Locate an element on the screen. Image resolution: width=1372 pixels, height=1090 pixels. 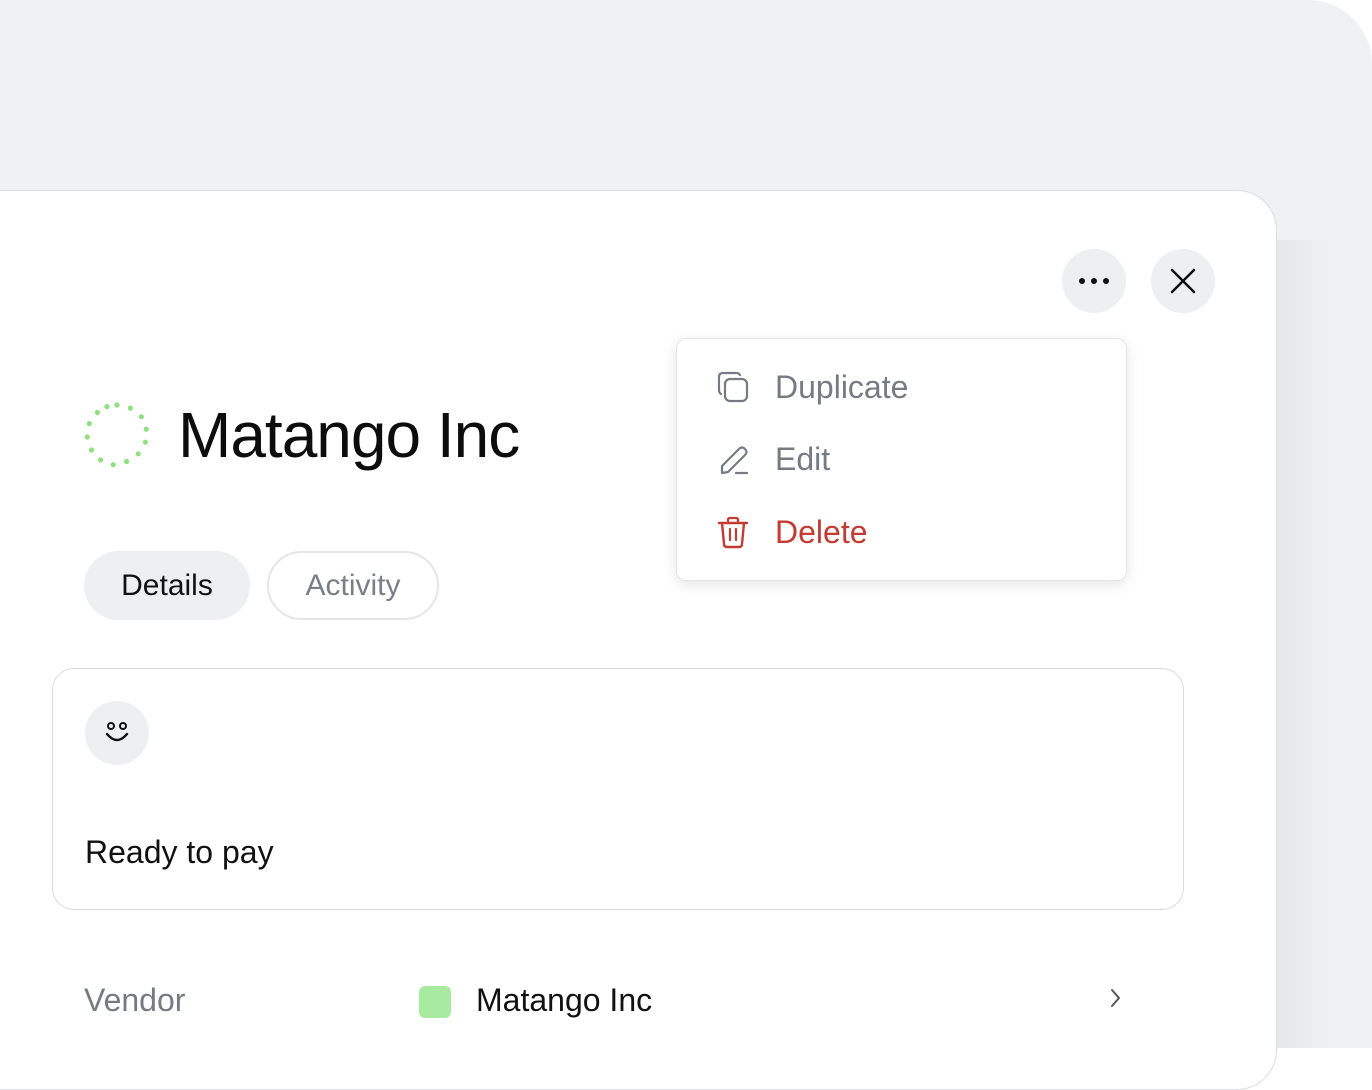
panel-header: Matango Inc is located at coordinates (302, 435).